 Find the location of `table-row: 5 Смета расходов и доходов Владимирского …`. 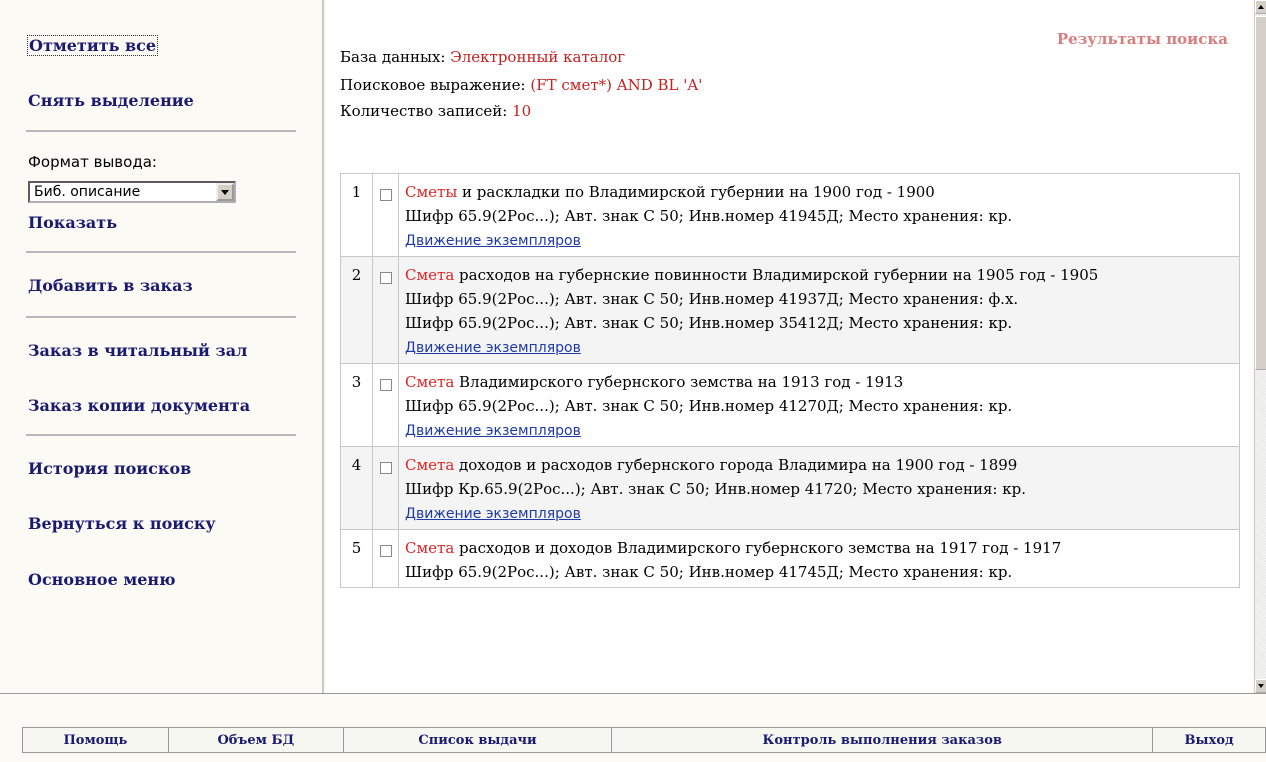

table-row: 5 Смета расходов и доходов Владимирского … is located at coordinates (790, 558).